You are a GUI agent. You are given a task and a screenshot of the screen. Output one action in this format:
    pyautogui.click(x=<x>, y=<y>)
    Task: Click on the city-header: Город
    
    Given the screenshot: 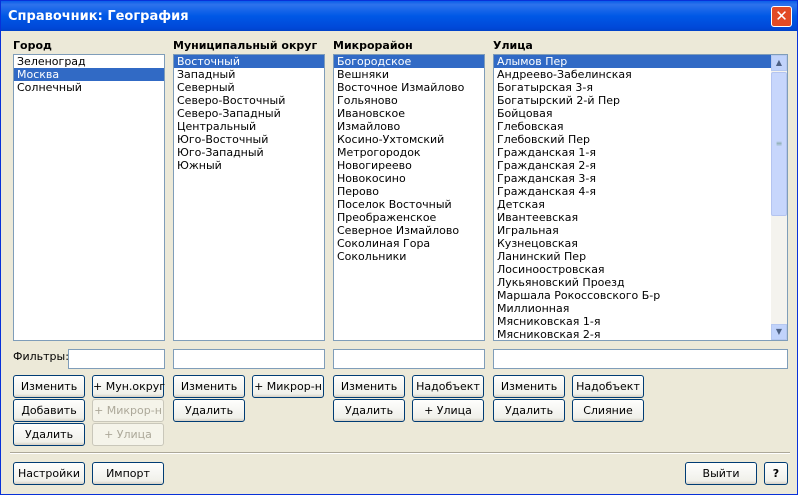 What is the action you would take?
    pyautogui.click(x=32, y=45)
    